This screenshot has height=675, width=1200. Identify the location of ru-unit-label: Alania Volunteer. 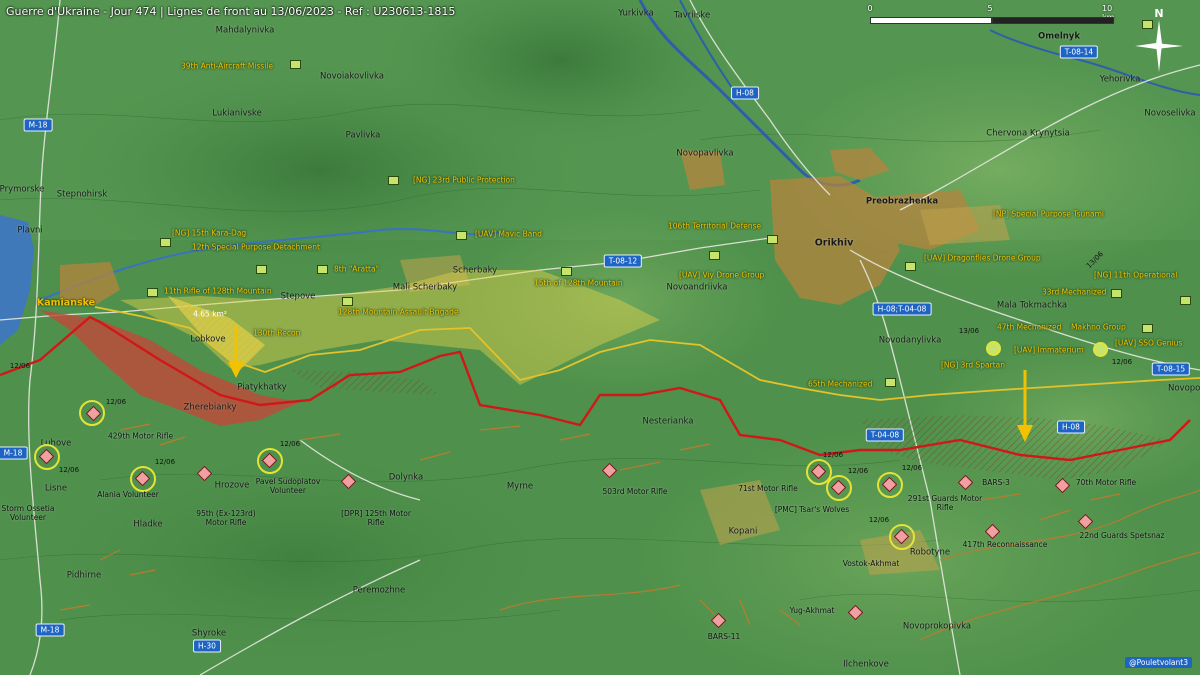
(128, 494).